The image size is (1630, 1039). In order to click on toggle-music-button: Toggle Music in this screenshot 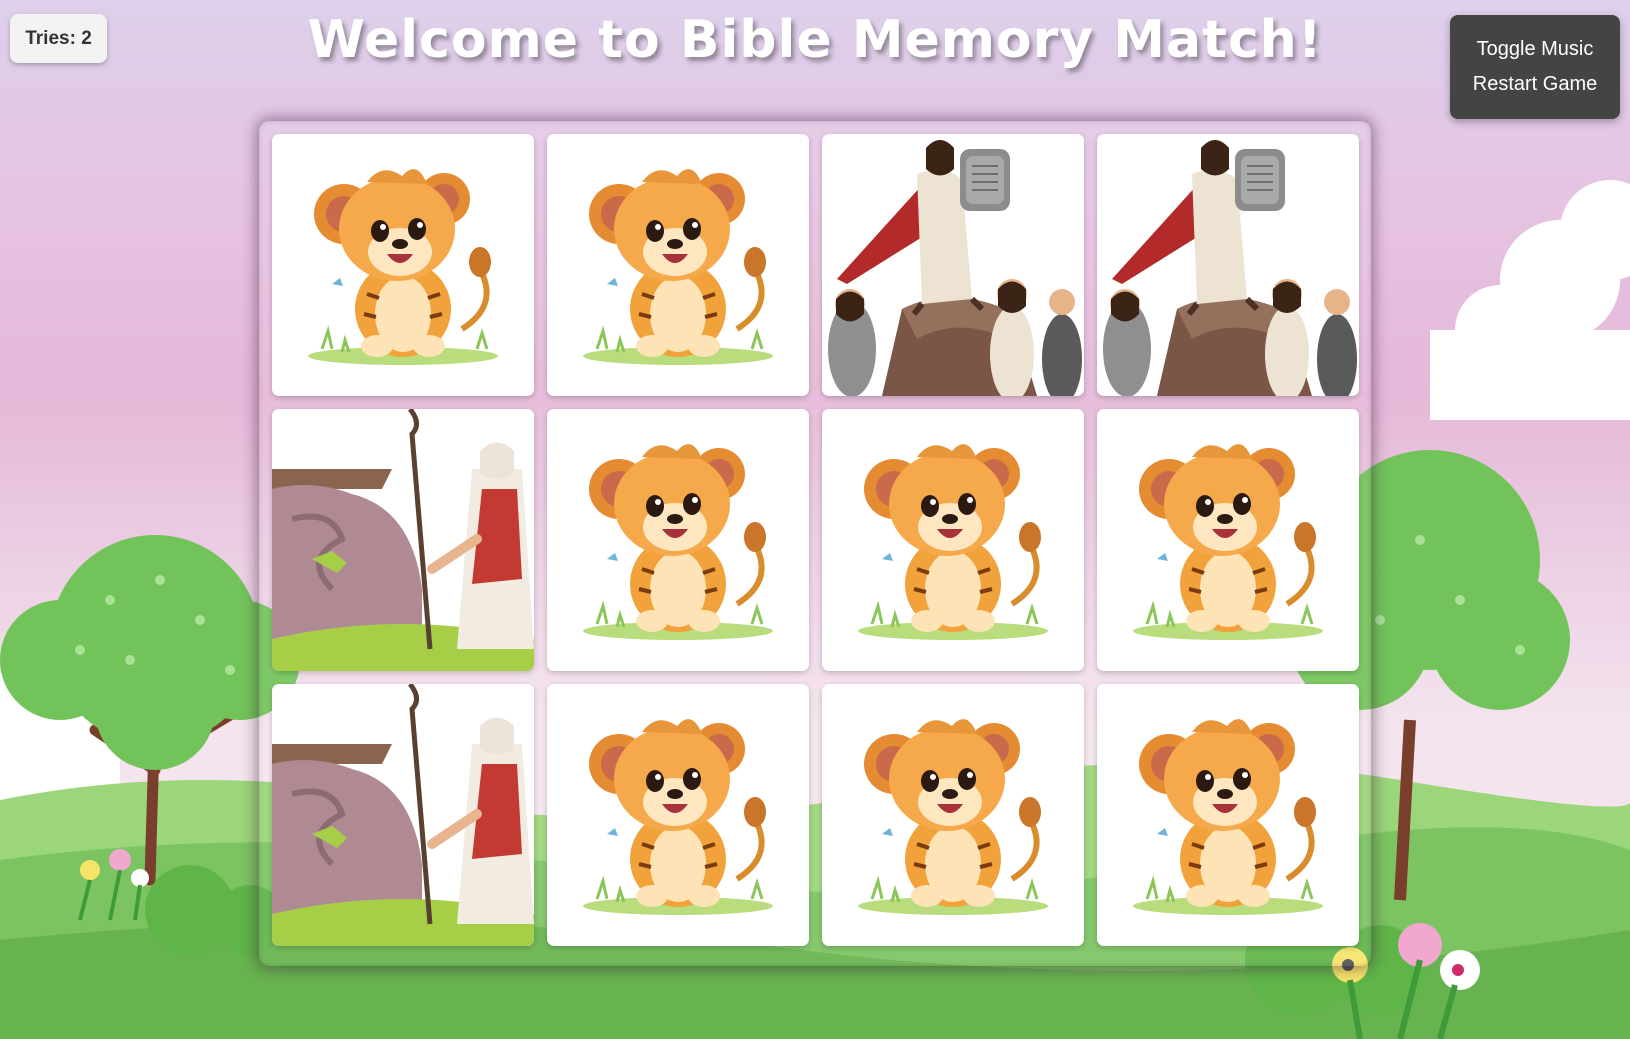, I will do `click(1535, 49)`.